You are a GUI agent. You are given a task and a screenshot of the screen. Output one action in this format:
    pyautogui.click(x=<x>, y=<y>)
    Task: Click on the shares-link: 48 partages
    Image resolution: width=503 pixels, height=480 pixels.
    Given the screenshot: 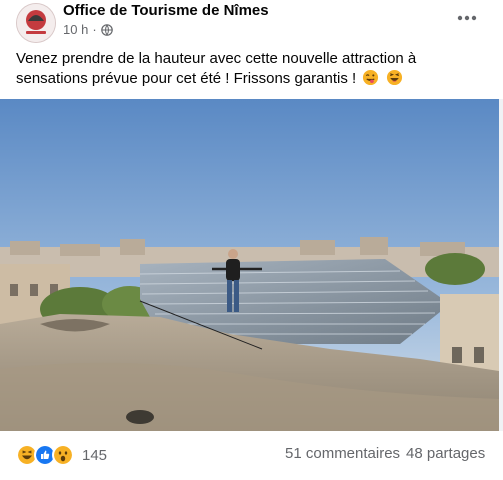 What is the action you would take?
    pyautogui.click(x=445, y=453)
    